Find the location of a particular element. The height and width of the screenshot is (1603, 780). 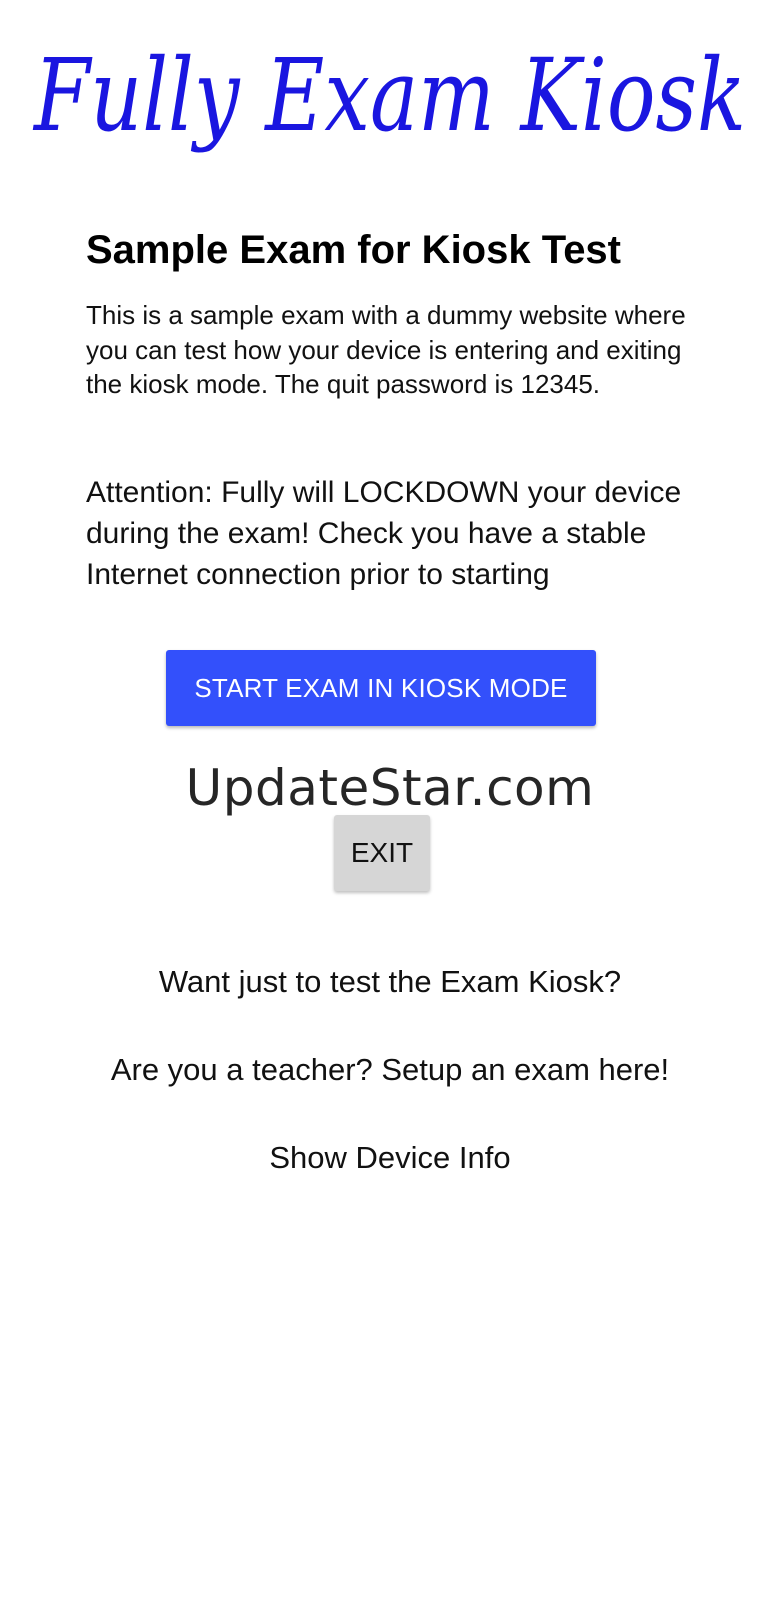

test-kiosk-link: Want just to test the Exam Kiosk? is located at coordinates (390, 982).